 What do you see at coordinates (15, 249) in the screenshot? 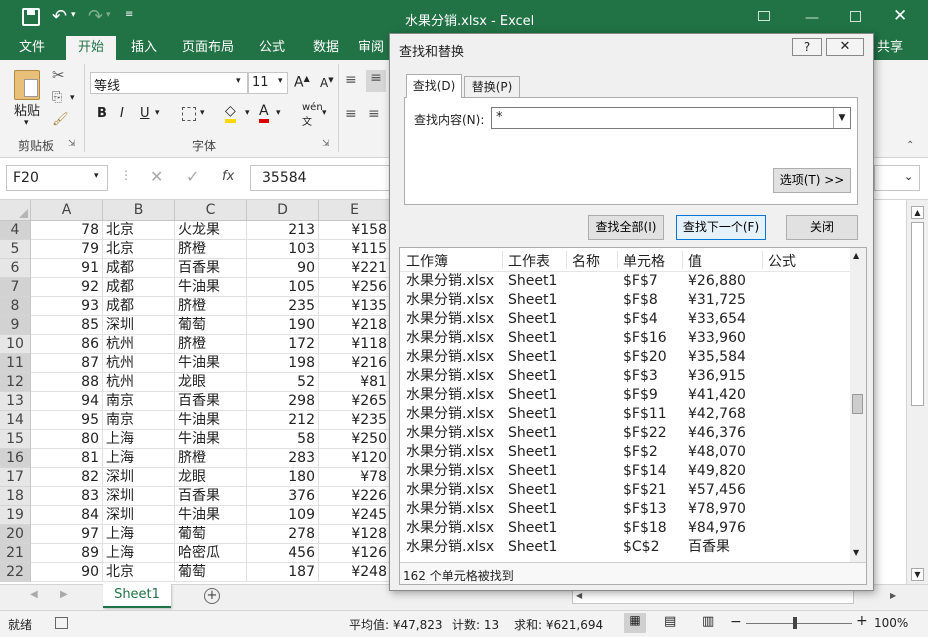
I see `row-header: 5` at bounding box center [15, 249].